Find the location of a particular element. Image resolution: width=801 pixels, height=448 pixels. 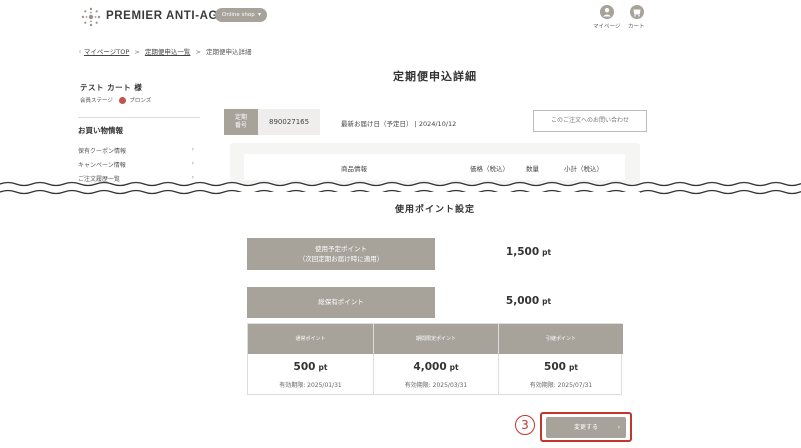

chevron-down-icon: ▾ is located at coordinates (259, 14).